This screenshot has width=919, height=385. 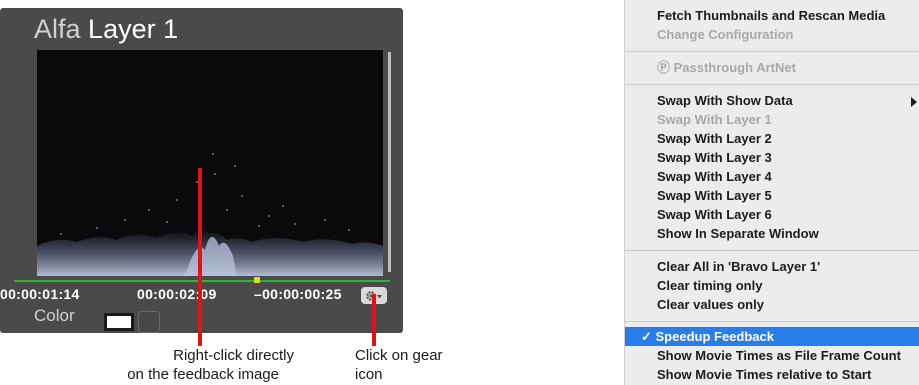 What do you see at coordinates (714, 195) in the screenshot?
I see `menu-item-swap-layer-5: Swap With Layer 5` at bounding box center [714, 195].